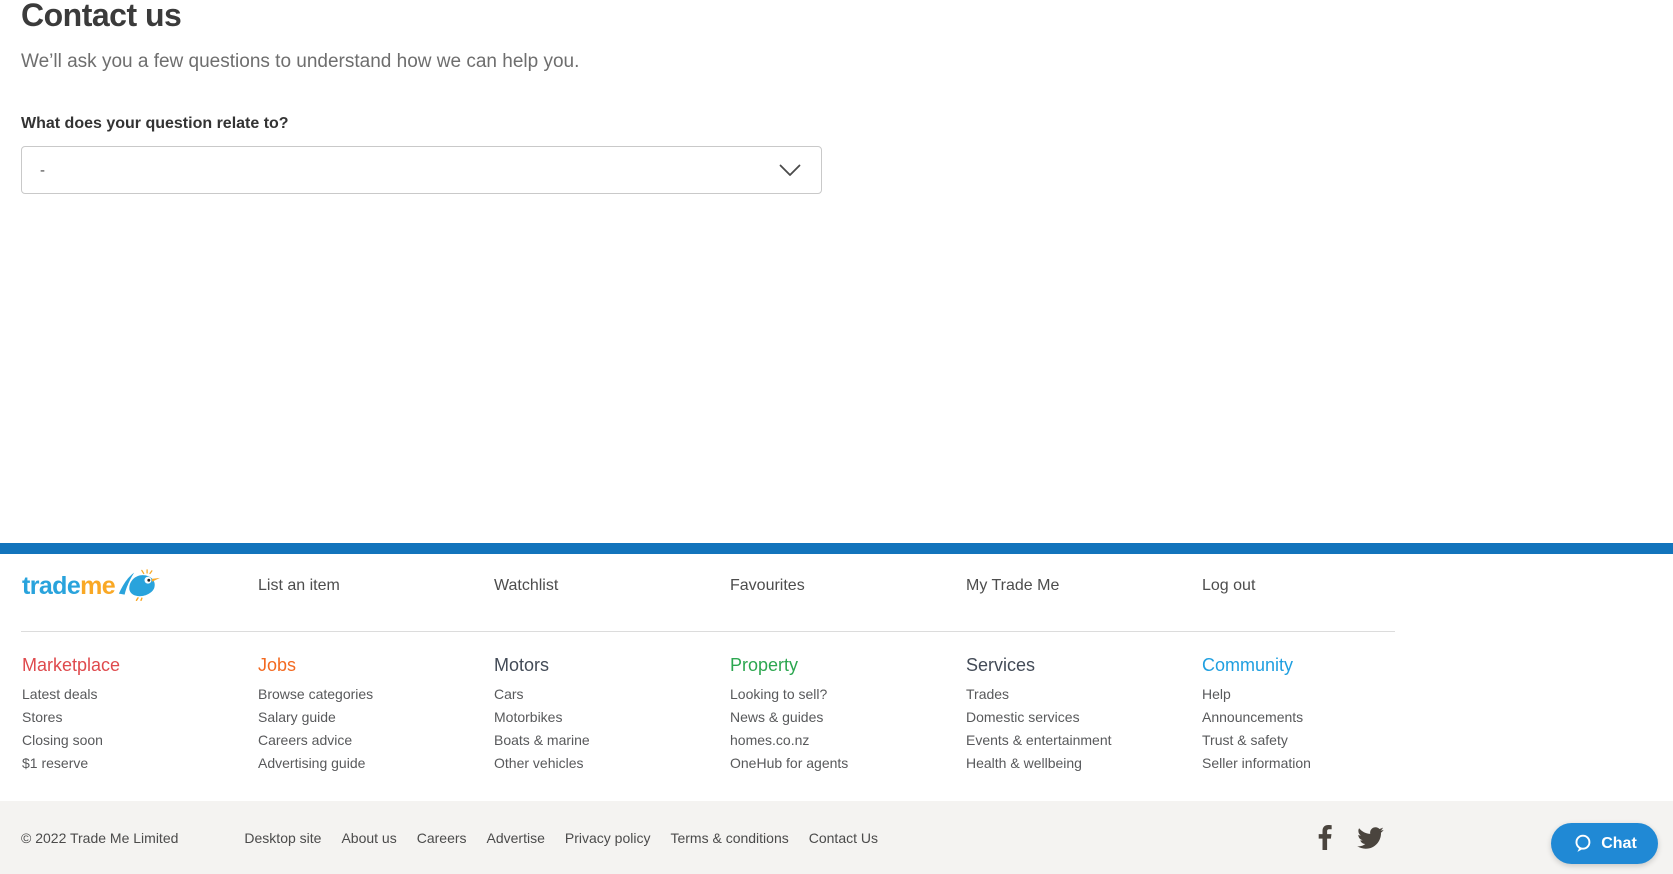 The width and height of the screenshot is (1673, 874). What do you see at coordinates (608, 838) in the screenshot?
I see `bottom-link-privacy-policy: Privacy policy` at bounding box center [608, 838].